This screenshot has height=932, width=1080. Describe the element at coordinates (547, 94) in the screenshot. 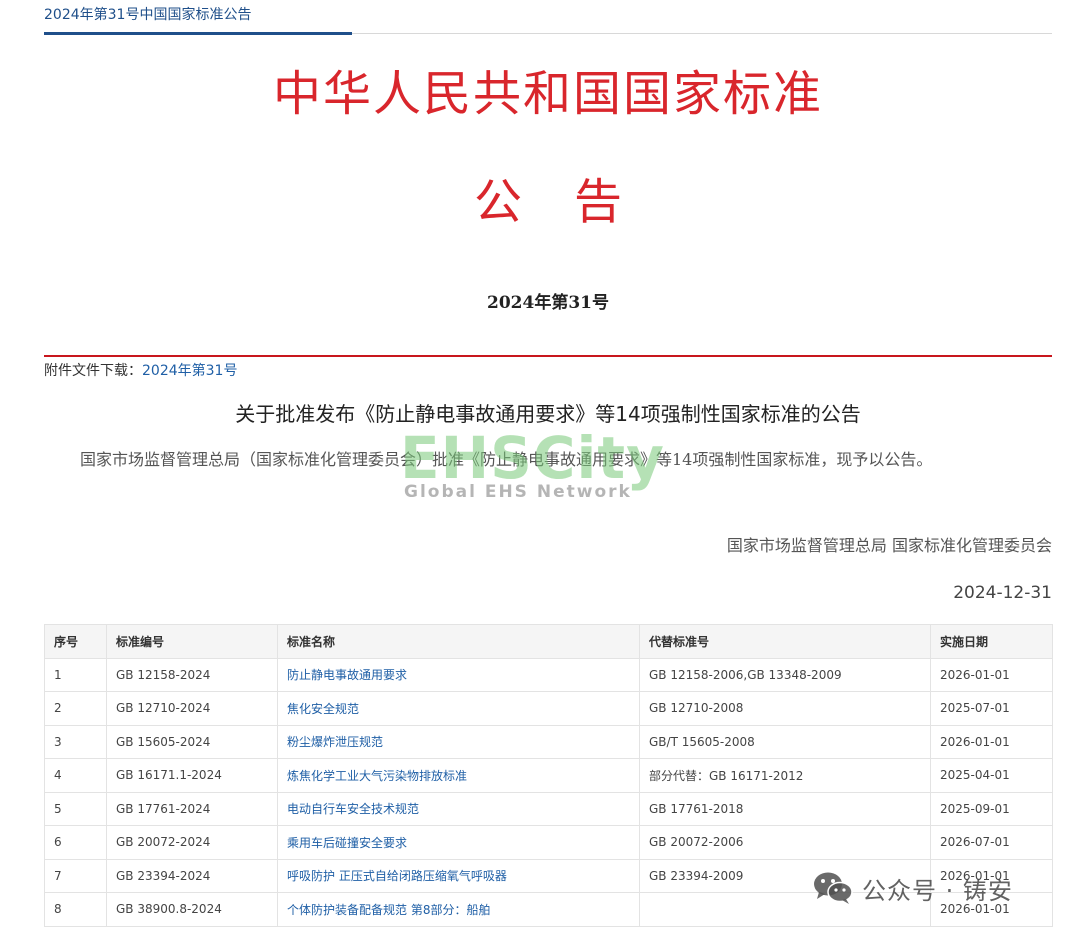

I see `page-title: 中华人民共和国国家标准` at that location.